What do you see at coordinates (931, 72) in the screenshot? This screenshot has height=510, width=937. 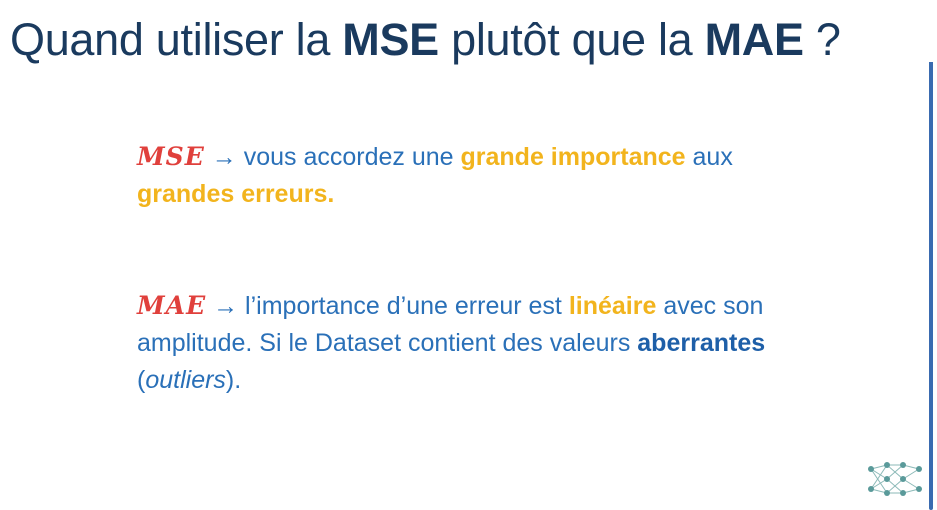 I see `frame-rule-top` at bounding box center [931, 72].